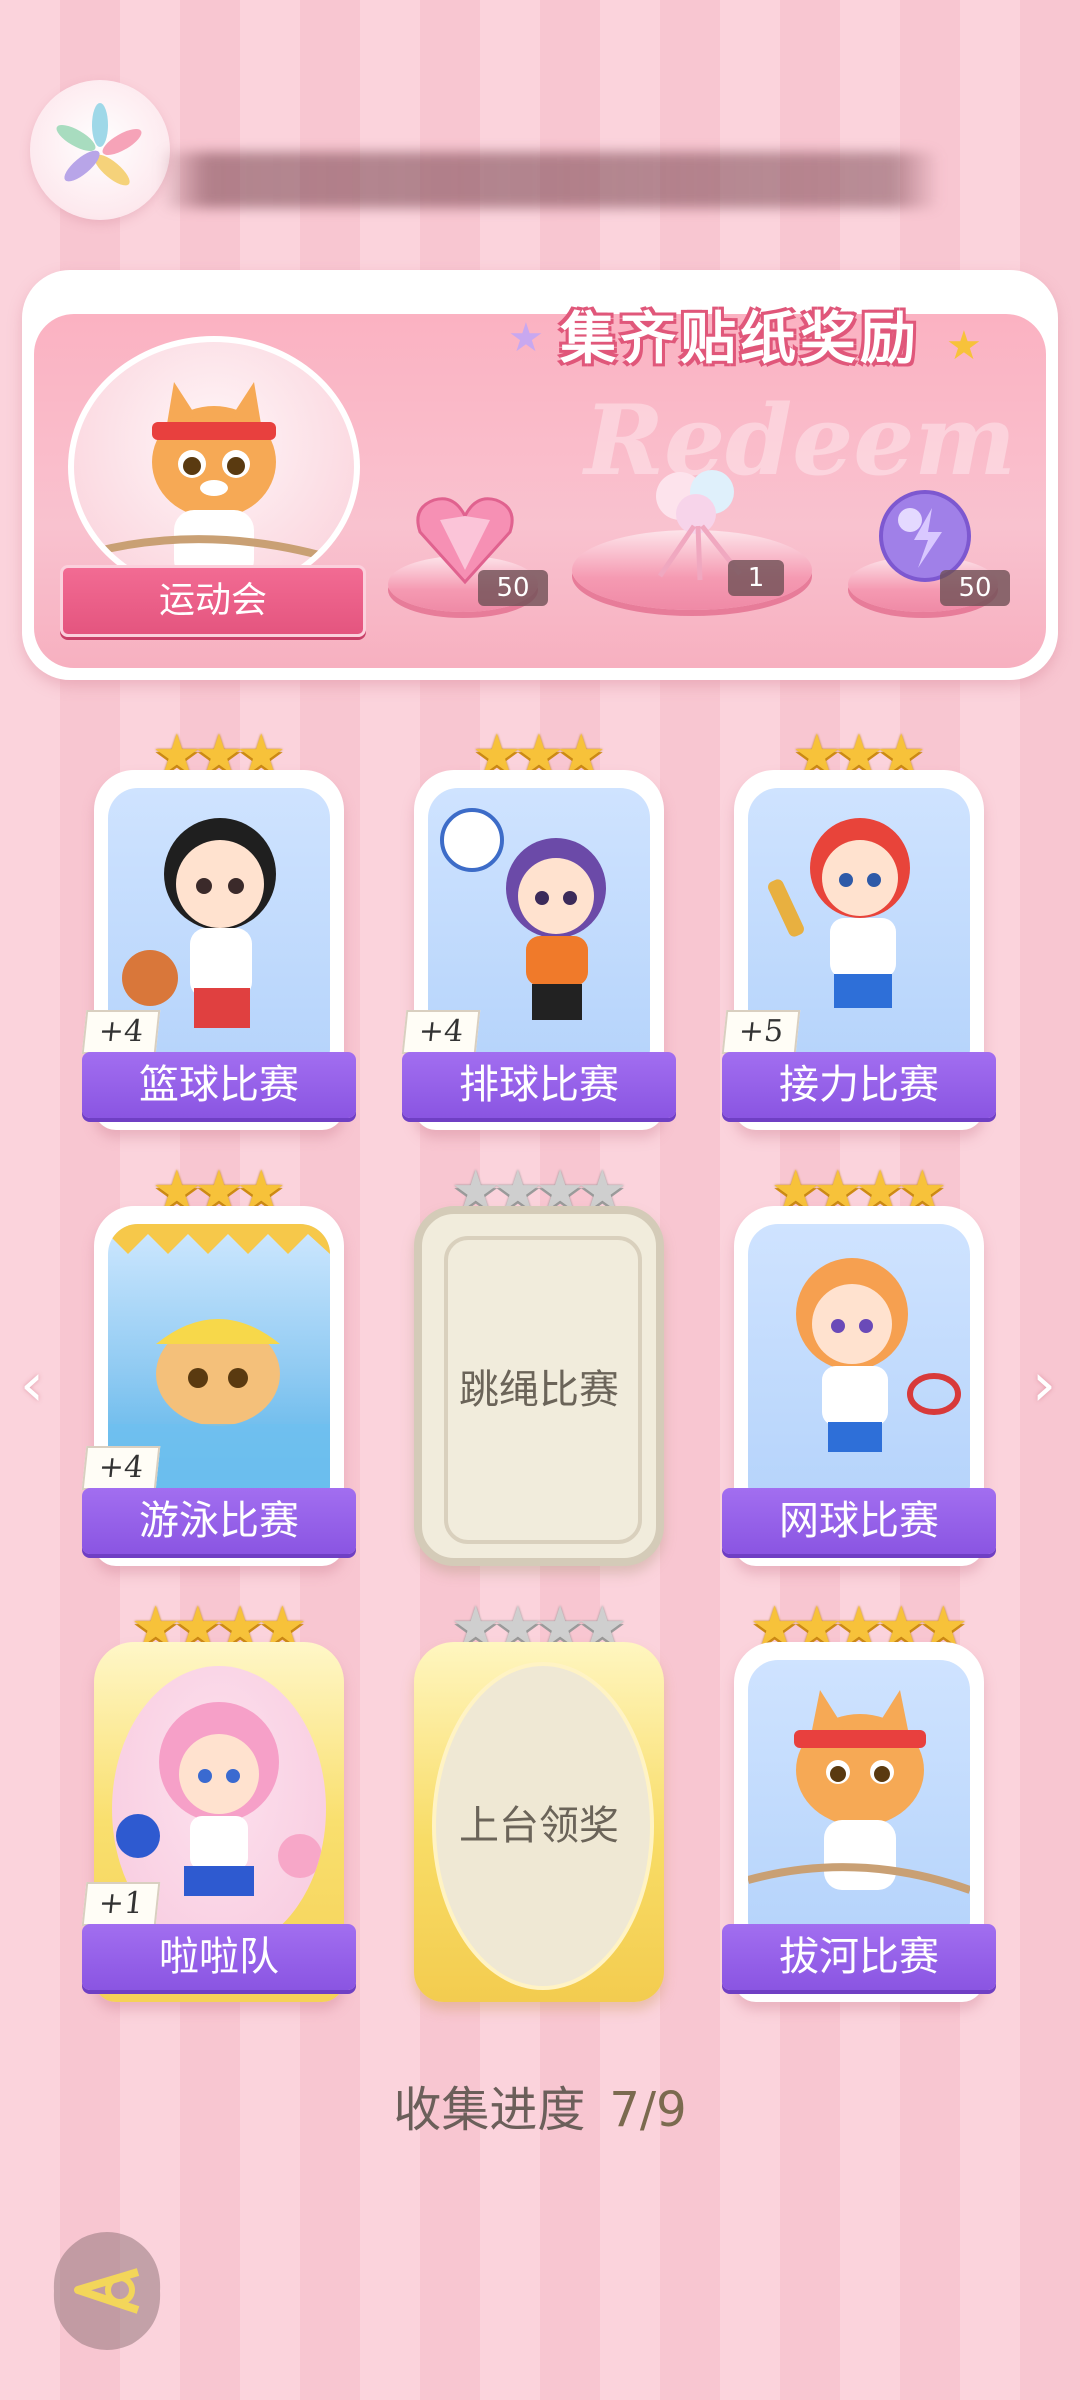 This screenshot has height=2400, width=1080. What do you see at coordinates (539, 1826) in the screenshot?
I see `card-label: 上台领奖` at bounding box center [539, 1826].